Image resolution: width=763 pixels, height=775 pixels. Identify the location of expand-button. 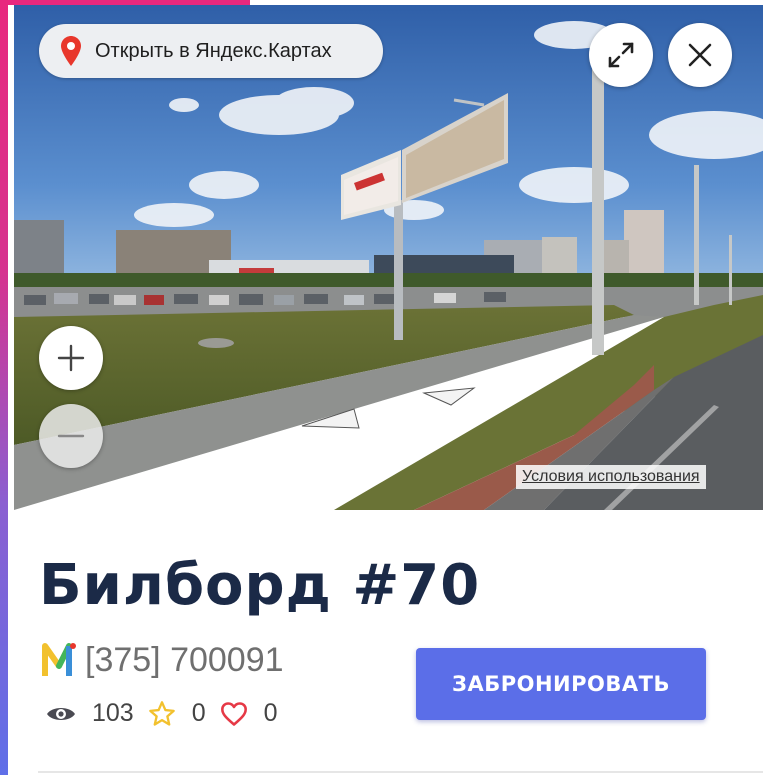
(621, 55).